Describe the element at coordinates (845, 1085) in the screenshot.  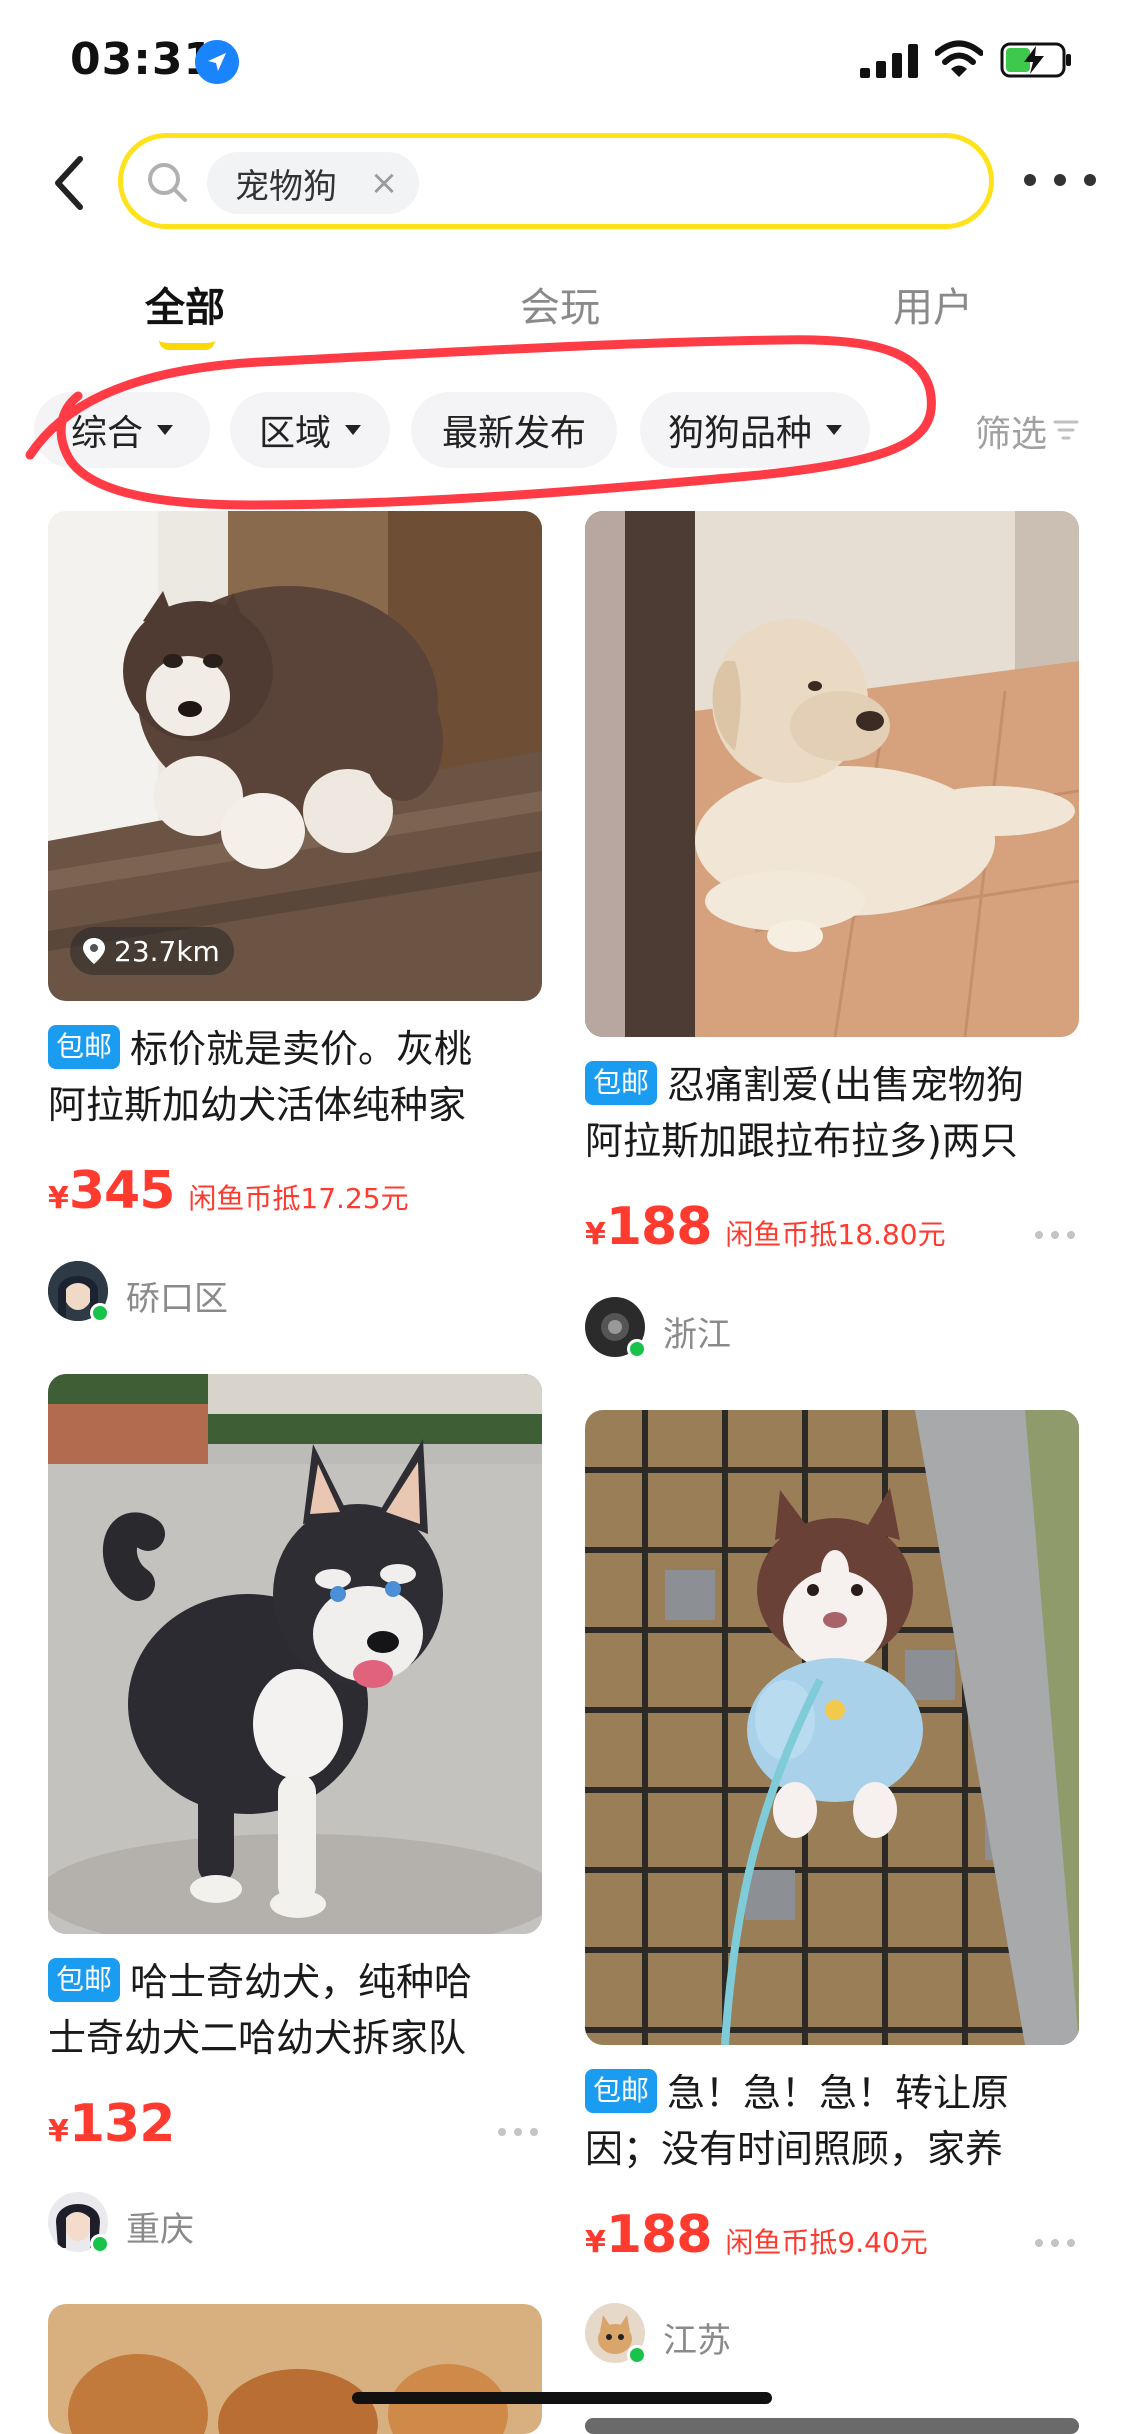
I see `listing-title-line1: 忍痛割爱(出售宠物狗` at that location.